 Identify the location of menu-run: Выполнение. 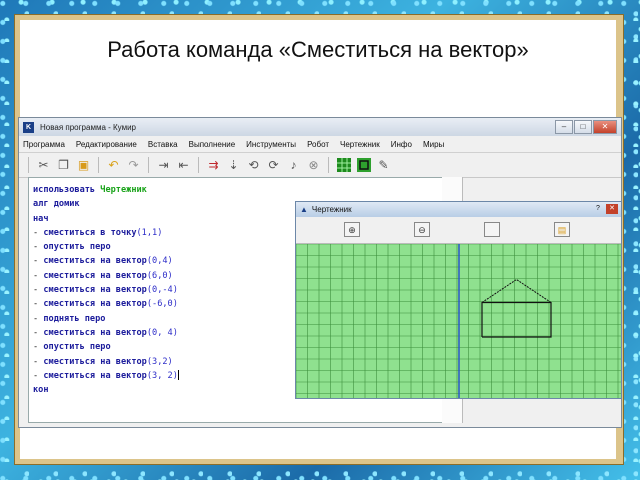
(212, 144).